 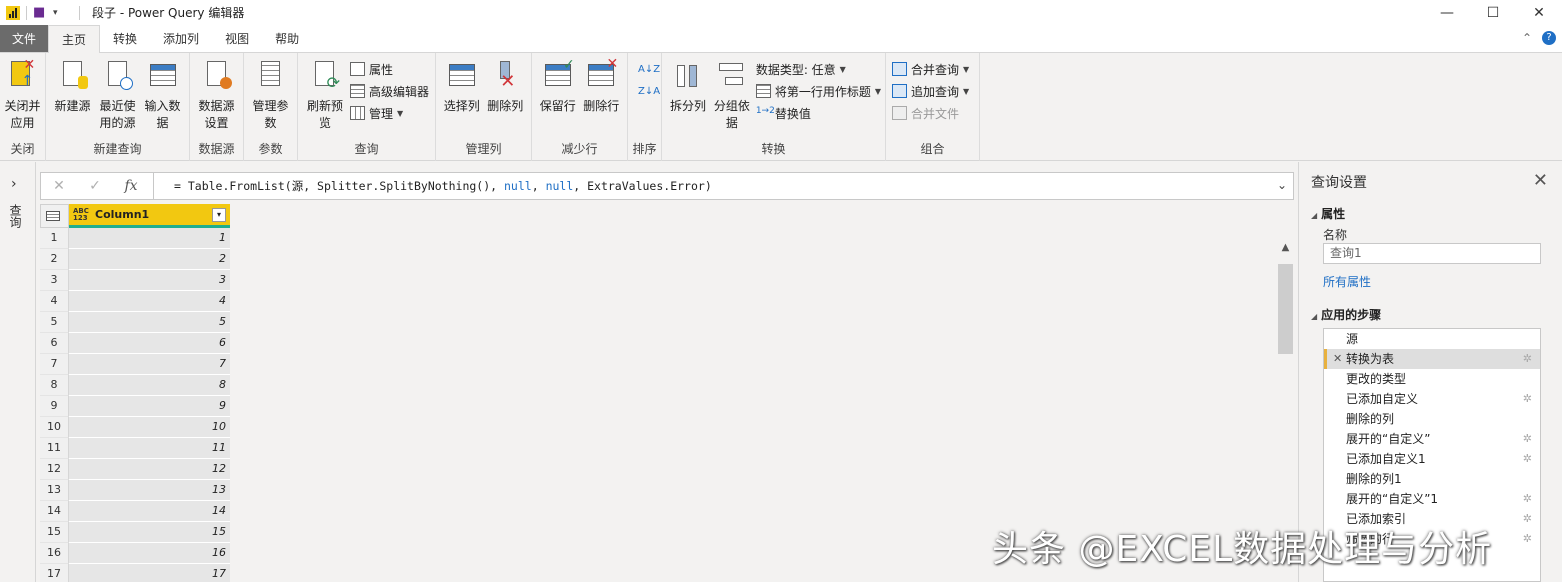 I want to click on scroll-thumb, so click(x=1285, y=309).